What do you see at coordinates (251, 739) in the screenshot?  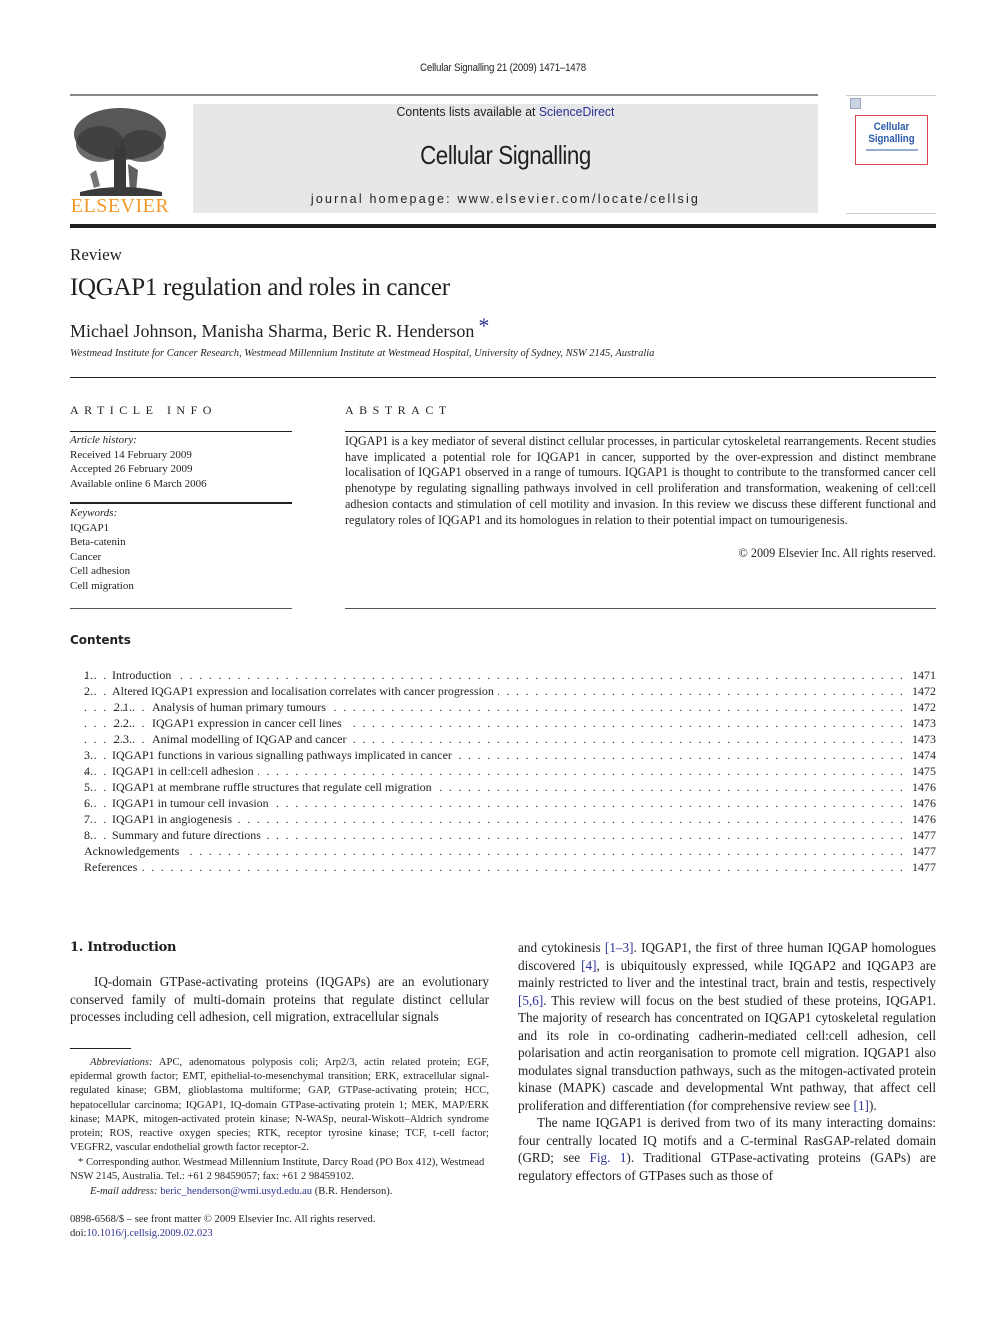 I see `toc-entry-label: Animal modelling of IQGAP and cancer` at bounding box center [251, 739].